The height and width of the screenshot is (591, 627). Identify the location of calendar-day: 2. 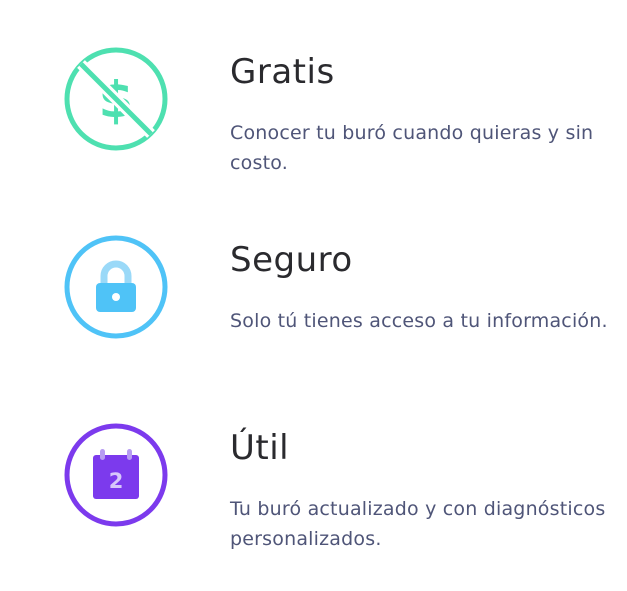
(116, 481).